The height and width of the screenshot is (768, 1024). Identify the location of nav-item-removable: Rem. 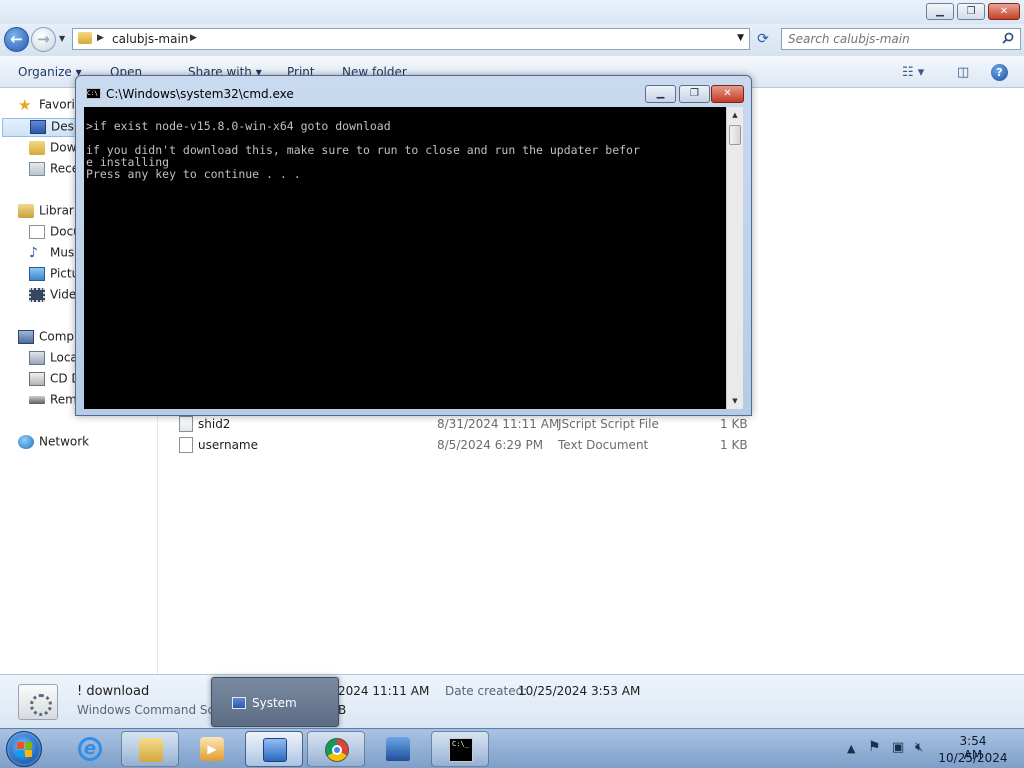
(53, 401).